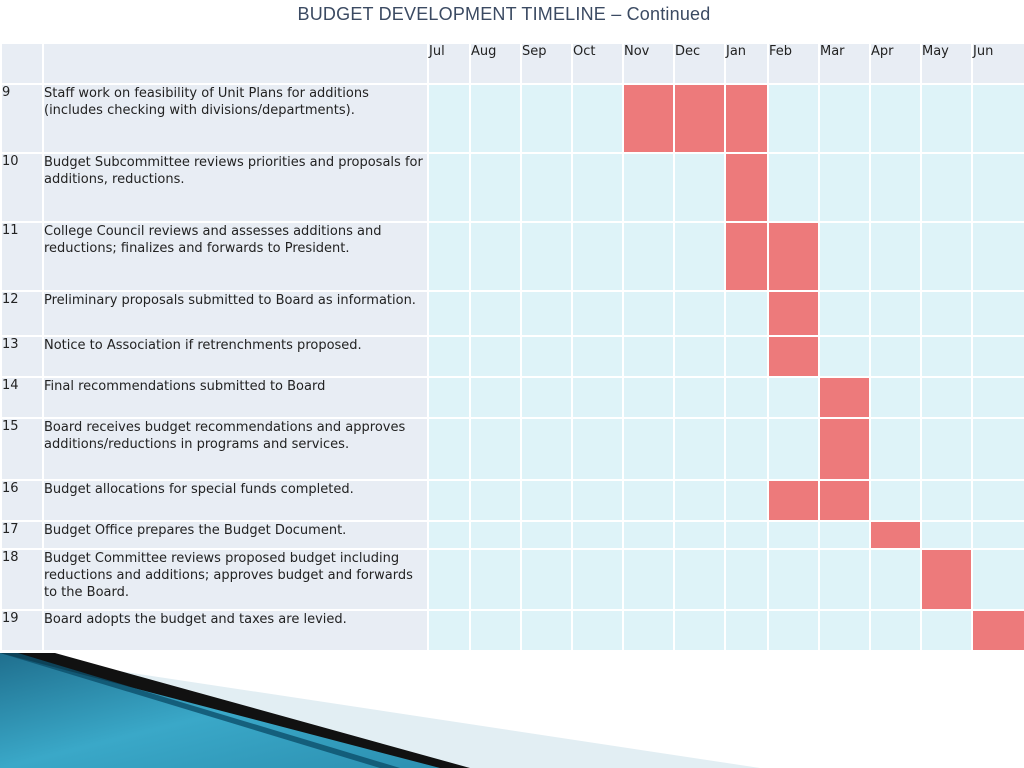 The width and height of the screenshot is (1024, 768). I want to click on row-number: 17, so click(22, 535).